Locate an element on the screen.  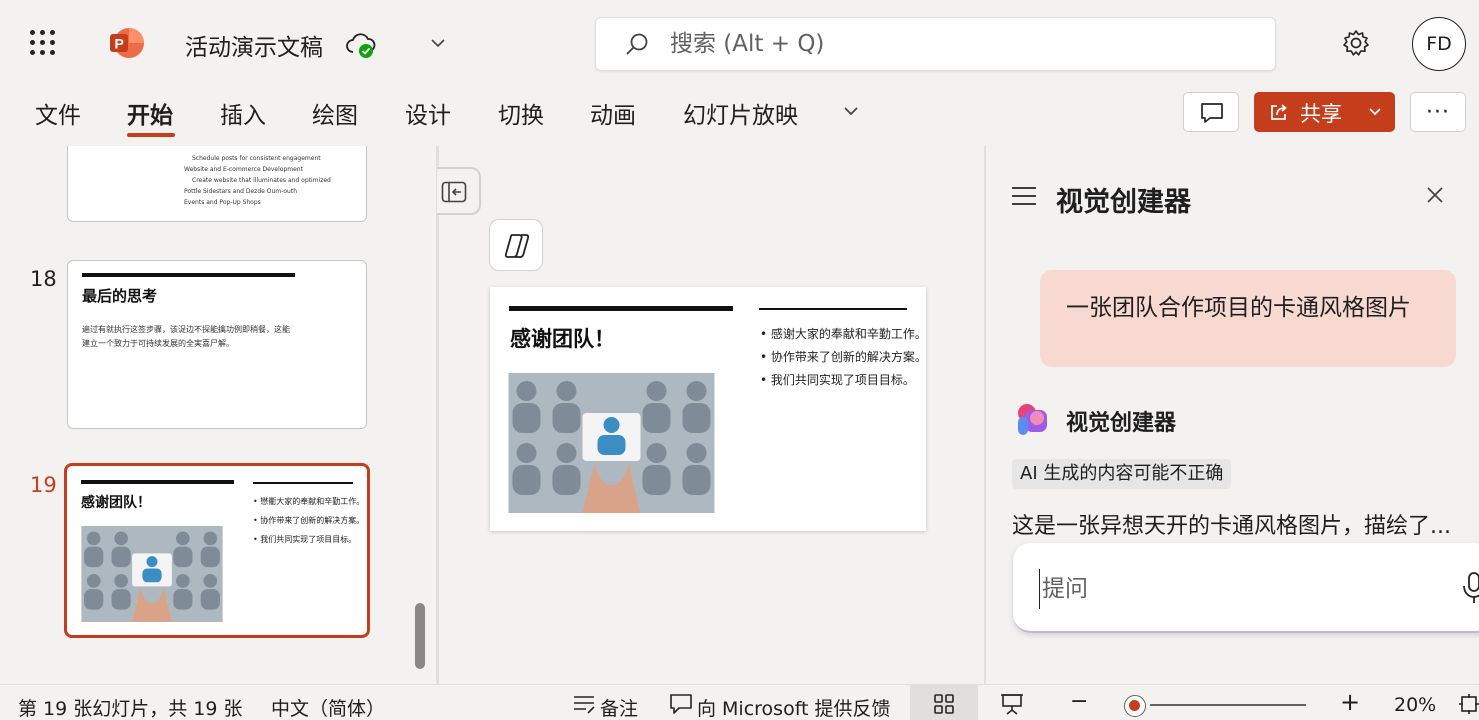
zoom-out-button: − is located at coordinates (1079, 701).